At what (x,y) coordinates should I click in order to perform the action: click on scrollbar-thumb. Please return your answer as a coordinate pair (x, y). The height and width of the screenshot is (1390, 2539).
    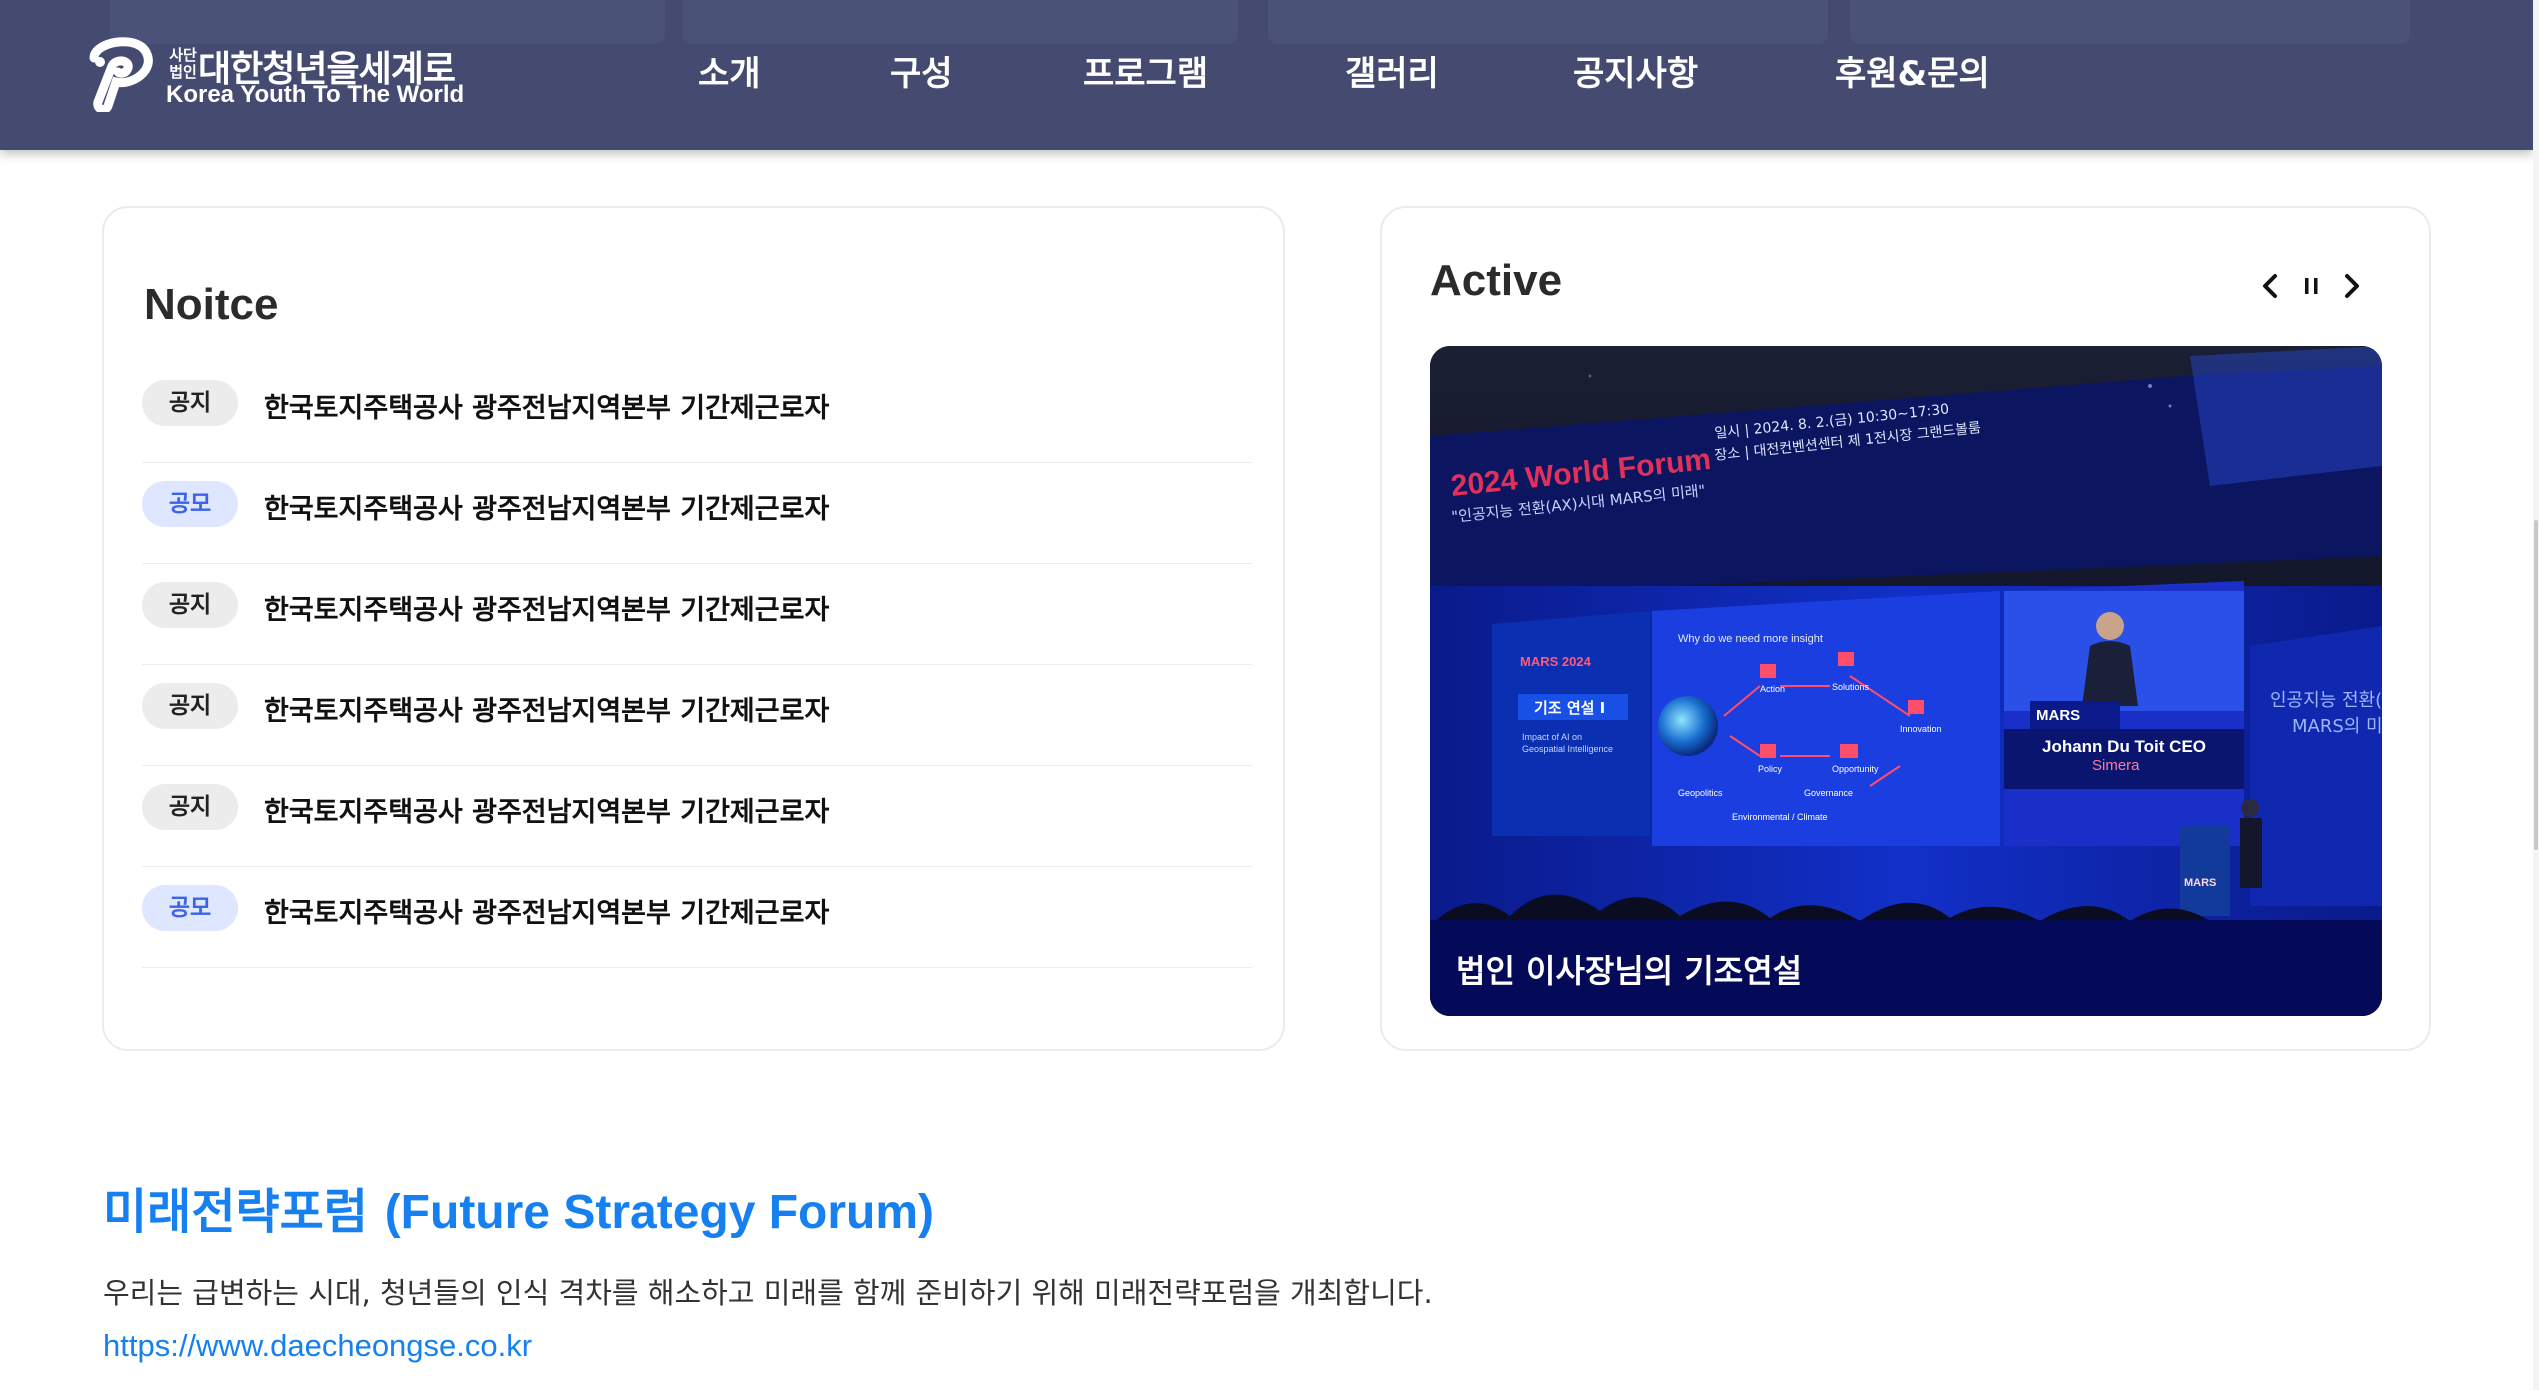
    Looking at the image, I should click on (2536, 685).